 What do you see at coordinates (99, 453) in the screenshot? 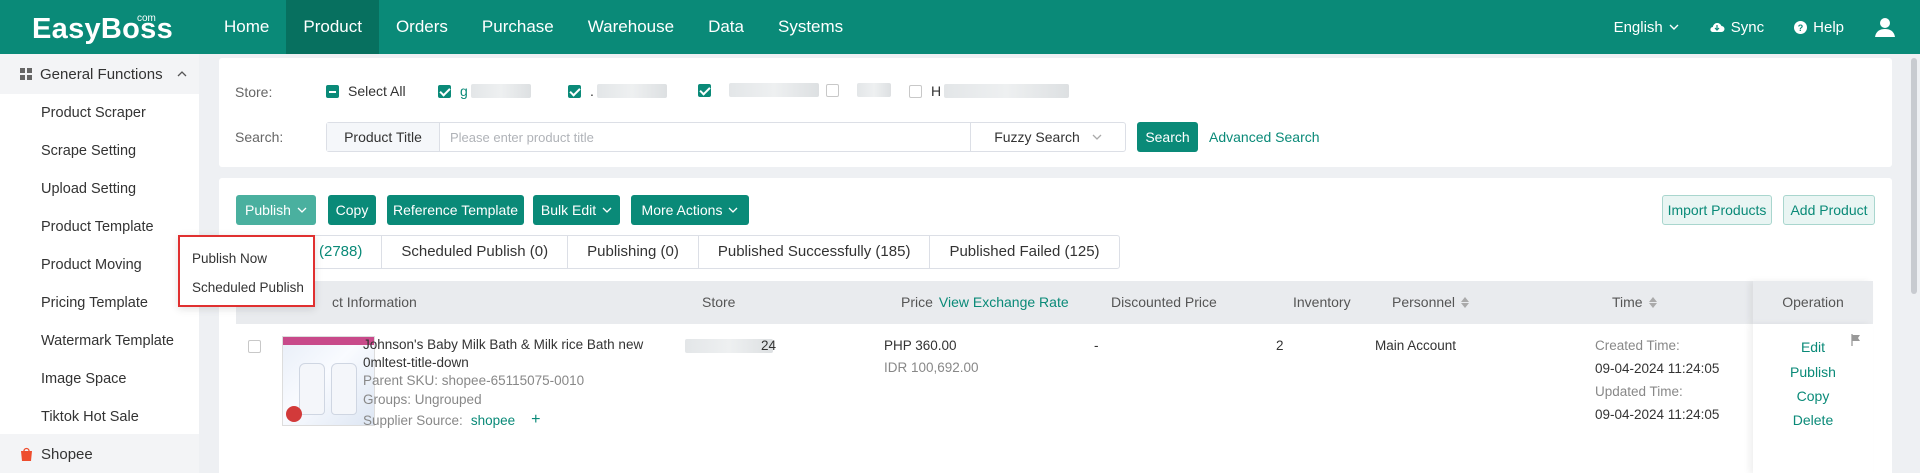
I see `sidebar-group-shopee: Shopee` at bounding box center [99, 453].